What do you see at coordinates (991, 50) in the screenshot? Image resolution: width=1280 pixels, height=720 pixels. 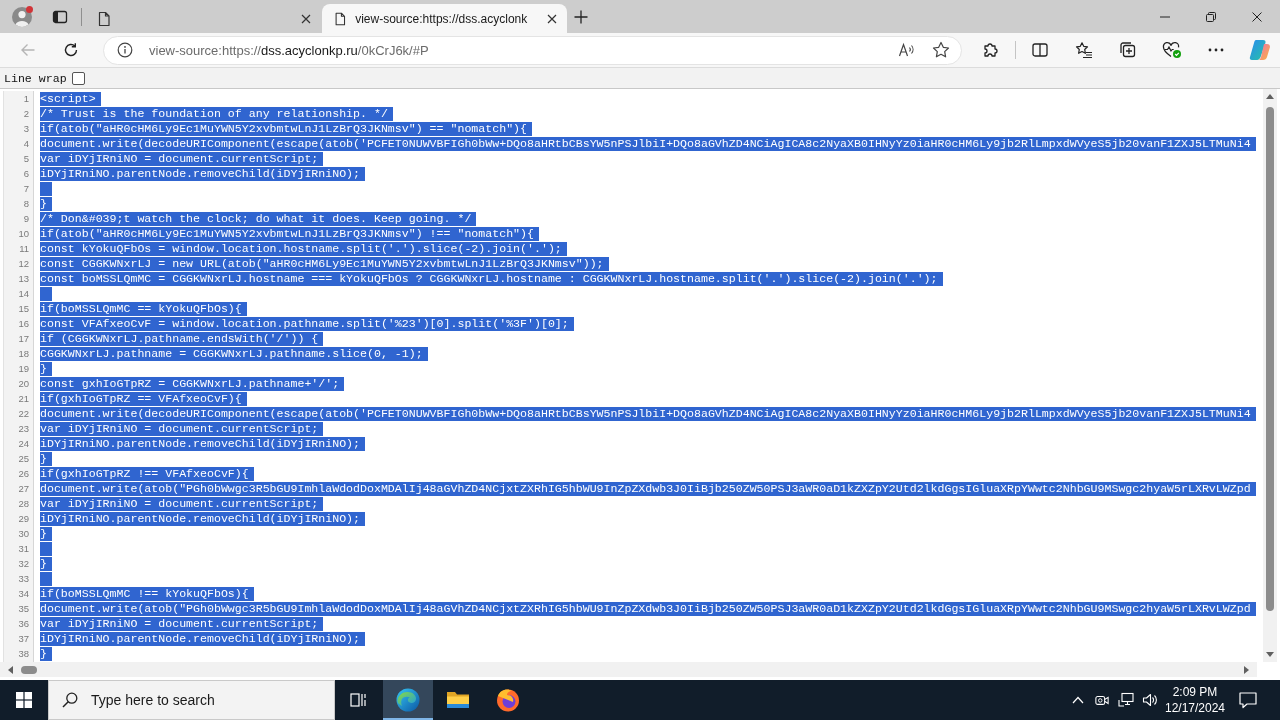 I see `puzzle-piece-icon` at bounding box center [991, 50].